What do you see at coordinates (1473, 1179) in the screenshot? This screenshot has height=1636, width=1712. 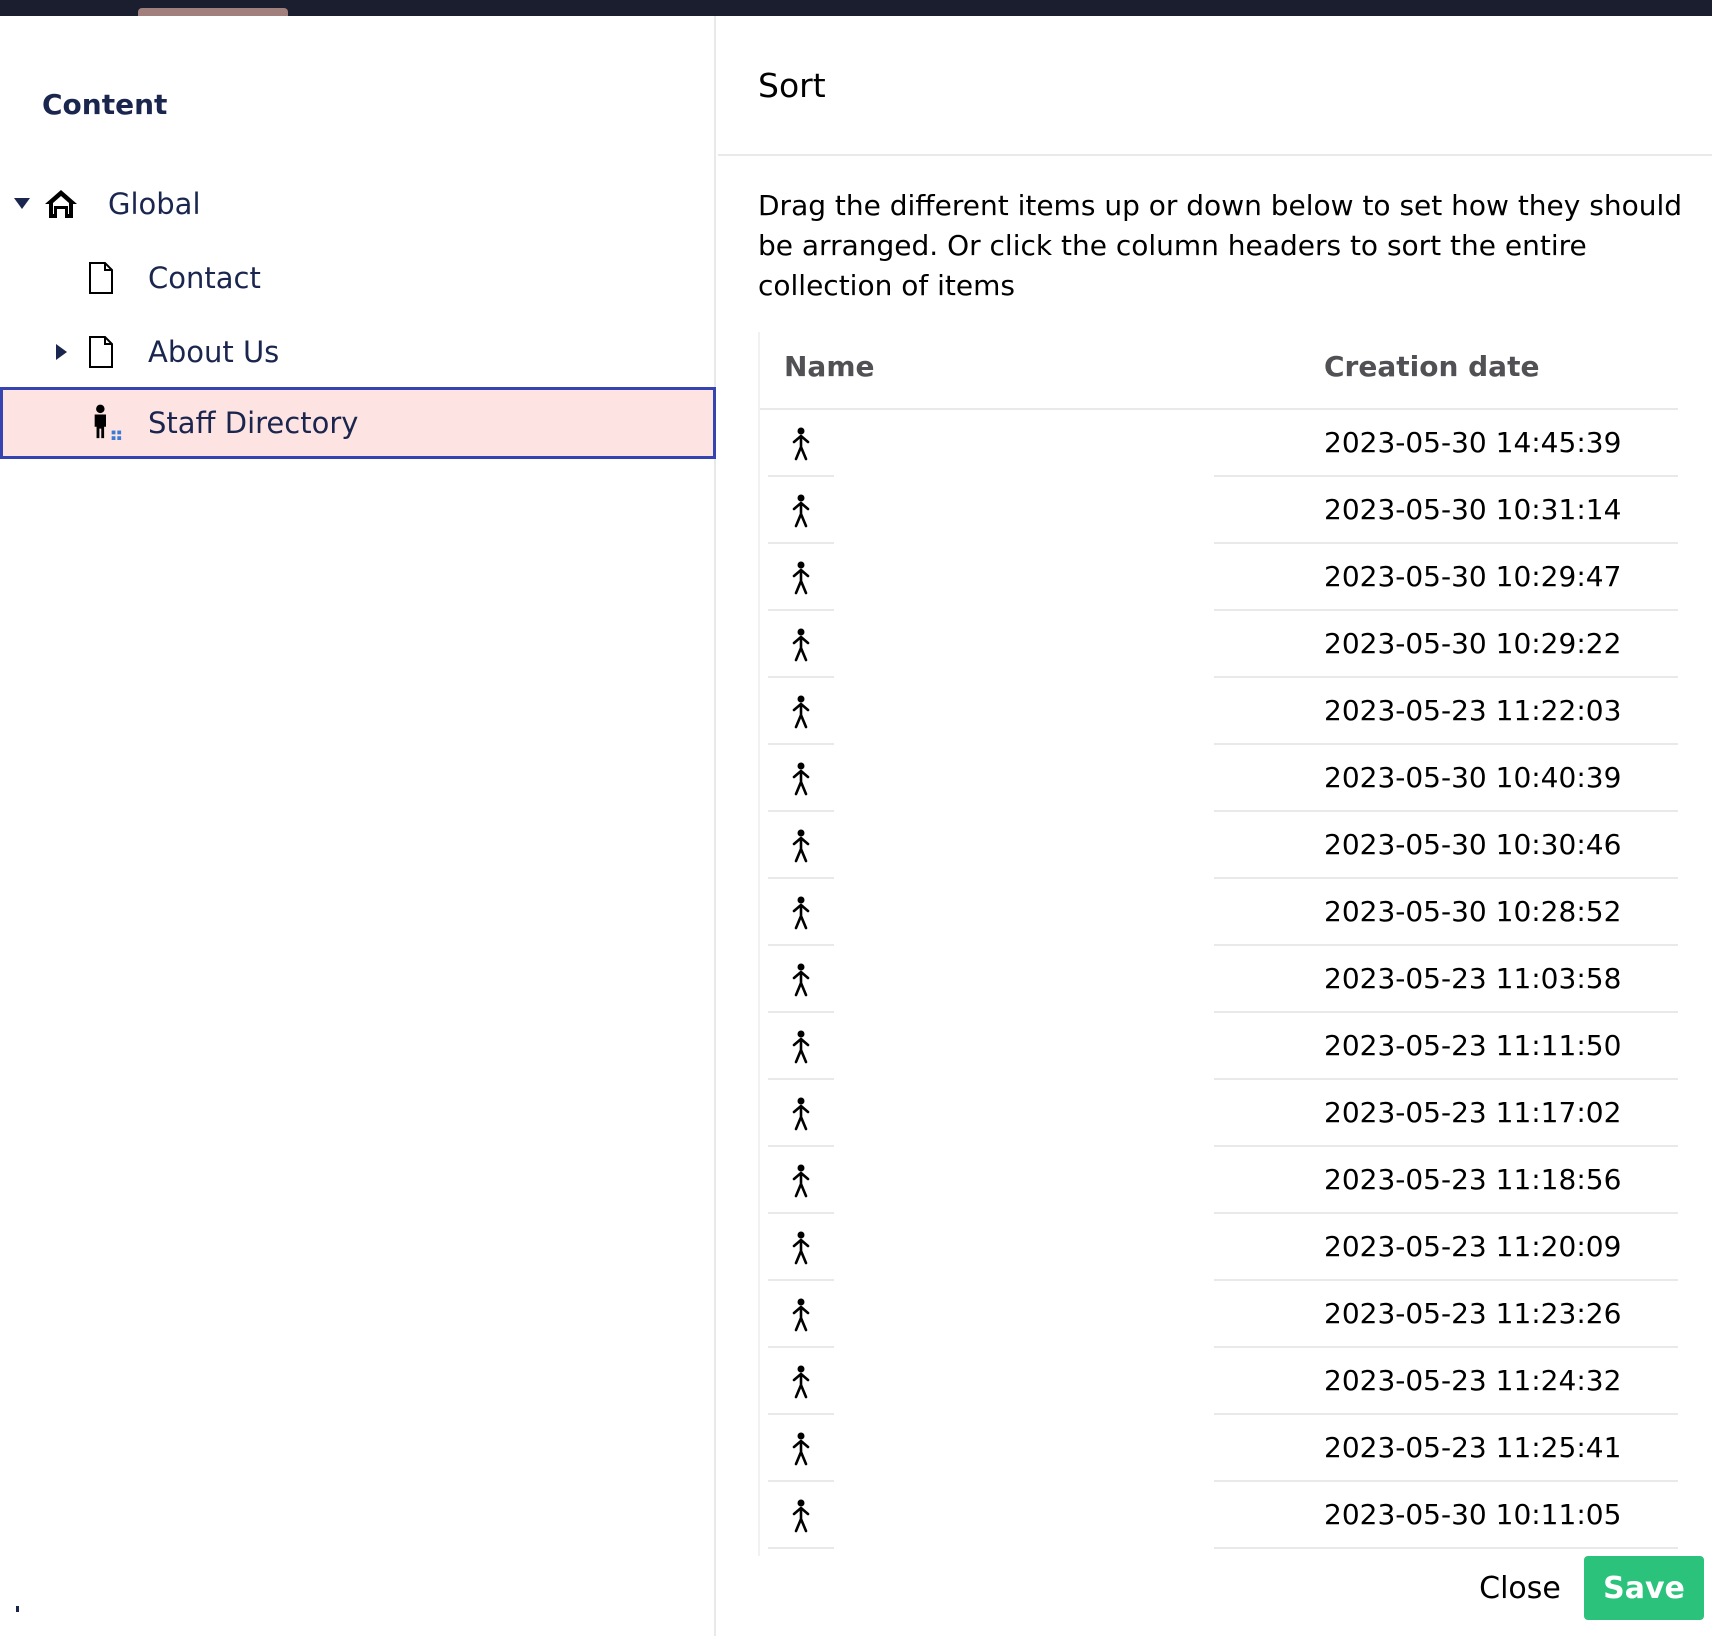 I see `creation-date-text: 2023-05-23 11:18:56` at bounding box center [1473, 1179].